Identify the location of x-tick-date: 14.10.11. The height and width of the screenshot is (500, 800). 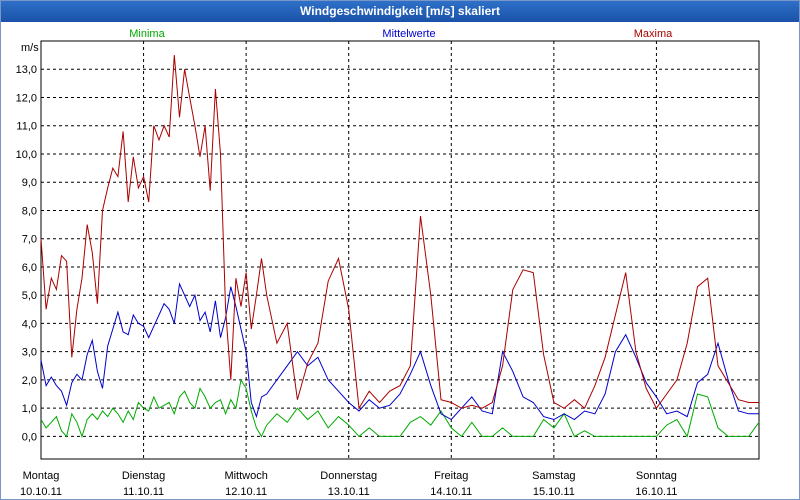
(451, 492).